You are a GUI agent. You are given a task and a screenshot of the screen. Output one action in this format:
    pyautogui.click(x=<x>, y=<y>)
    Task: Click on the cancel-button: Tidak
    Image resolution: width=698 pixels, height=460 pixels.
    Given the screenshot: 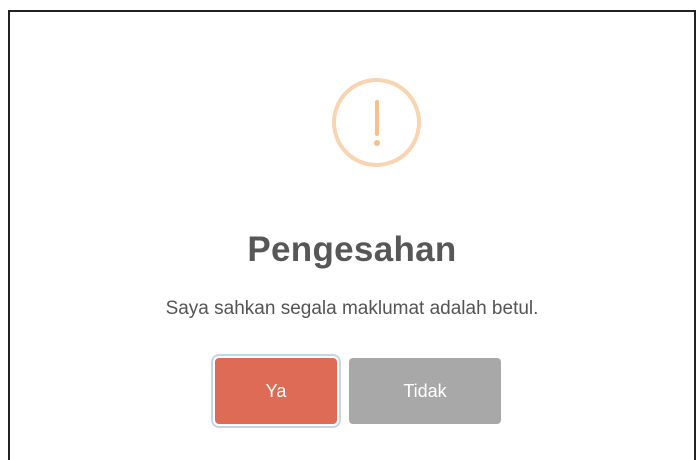 What is the action you would take?
    pyautogui.click(x=425, y=391)
    